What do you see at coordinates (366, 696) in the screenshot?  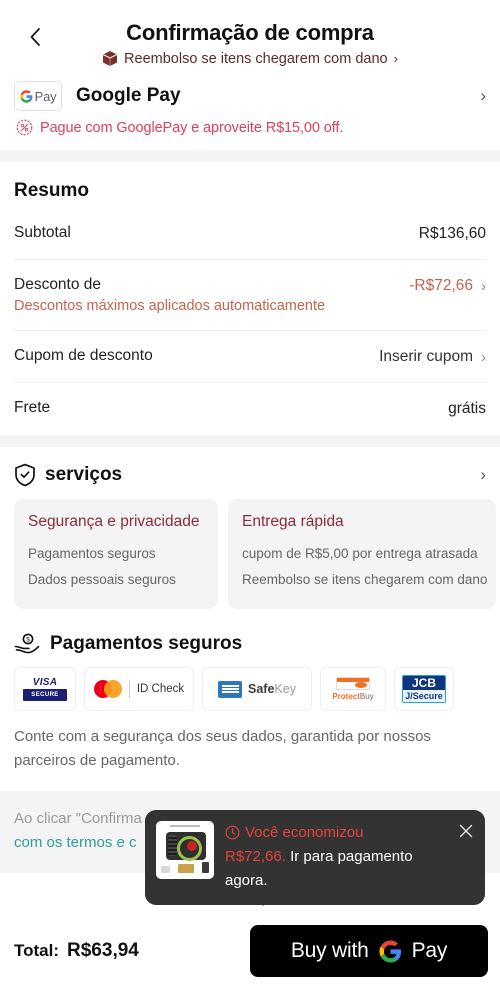 I see `protectbuy-light: Buy` at bounding box center [366, 696].